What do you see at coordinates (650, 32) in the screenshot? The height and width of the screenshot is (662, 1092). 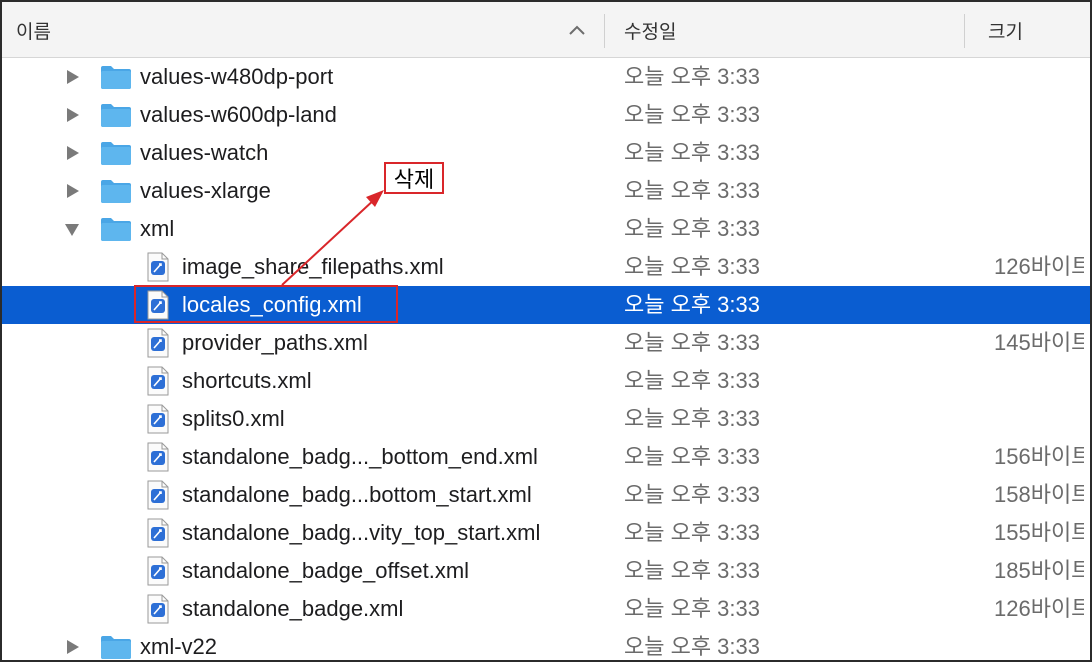 I see `column-header-date-label: 수정일` at bounding box center [650, 32].